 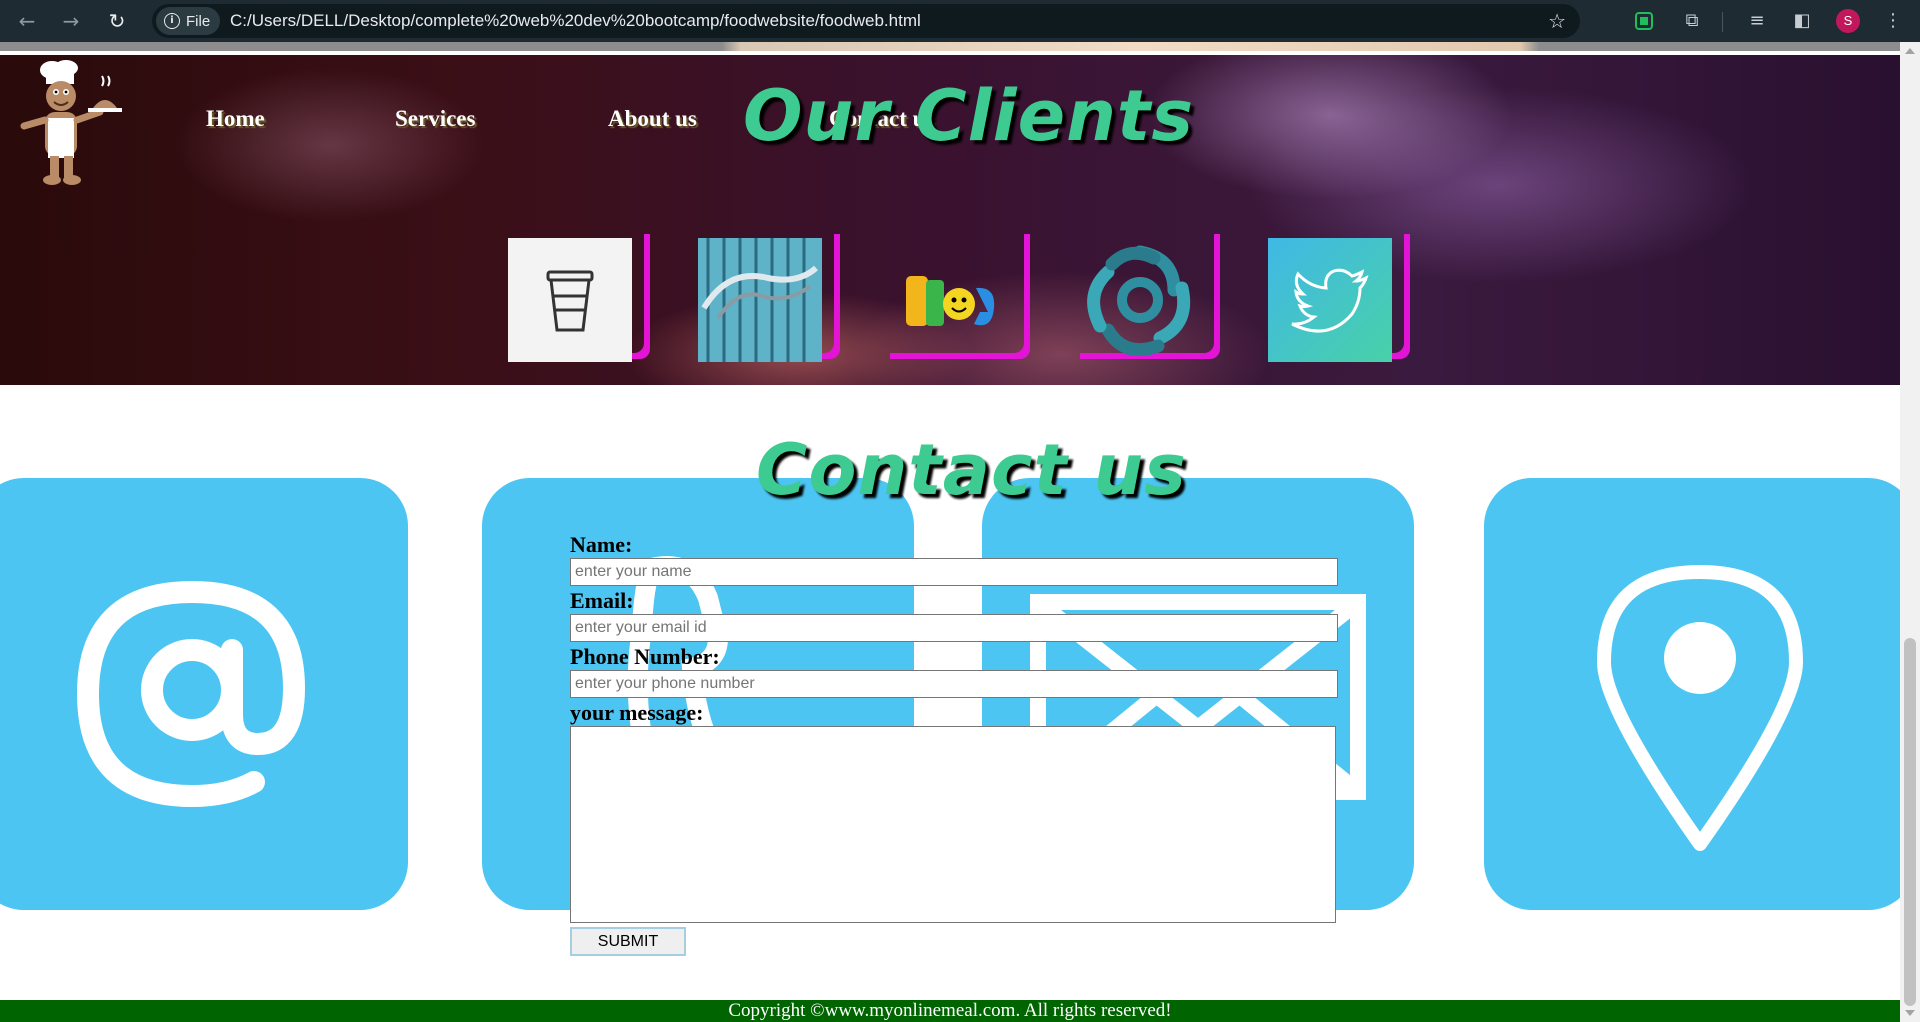 I want to click on location-tile, so click(x=1692, y=694).